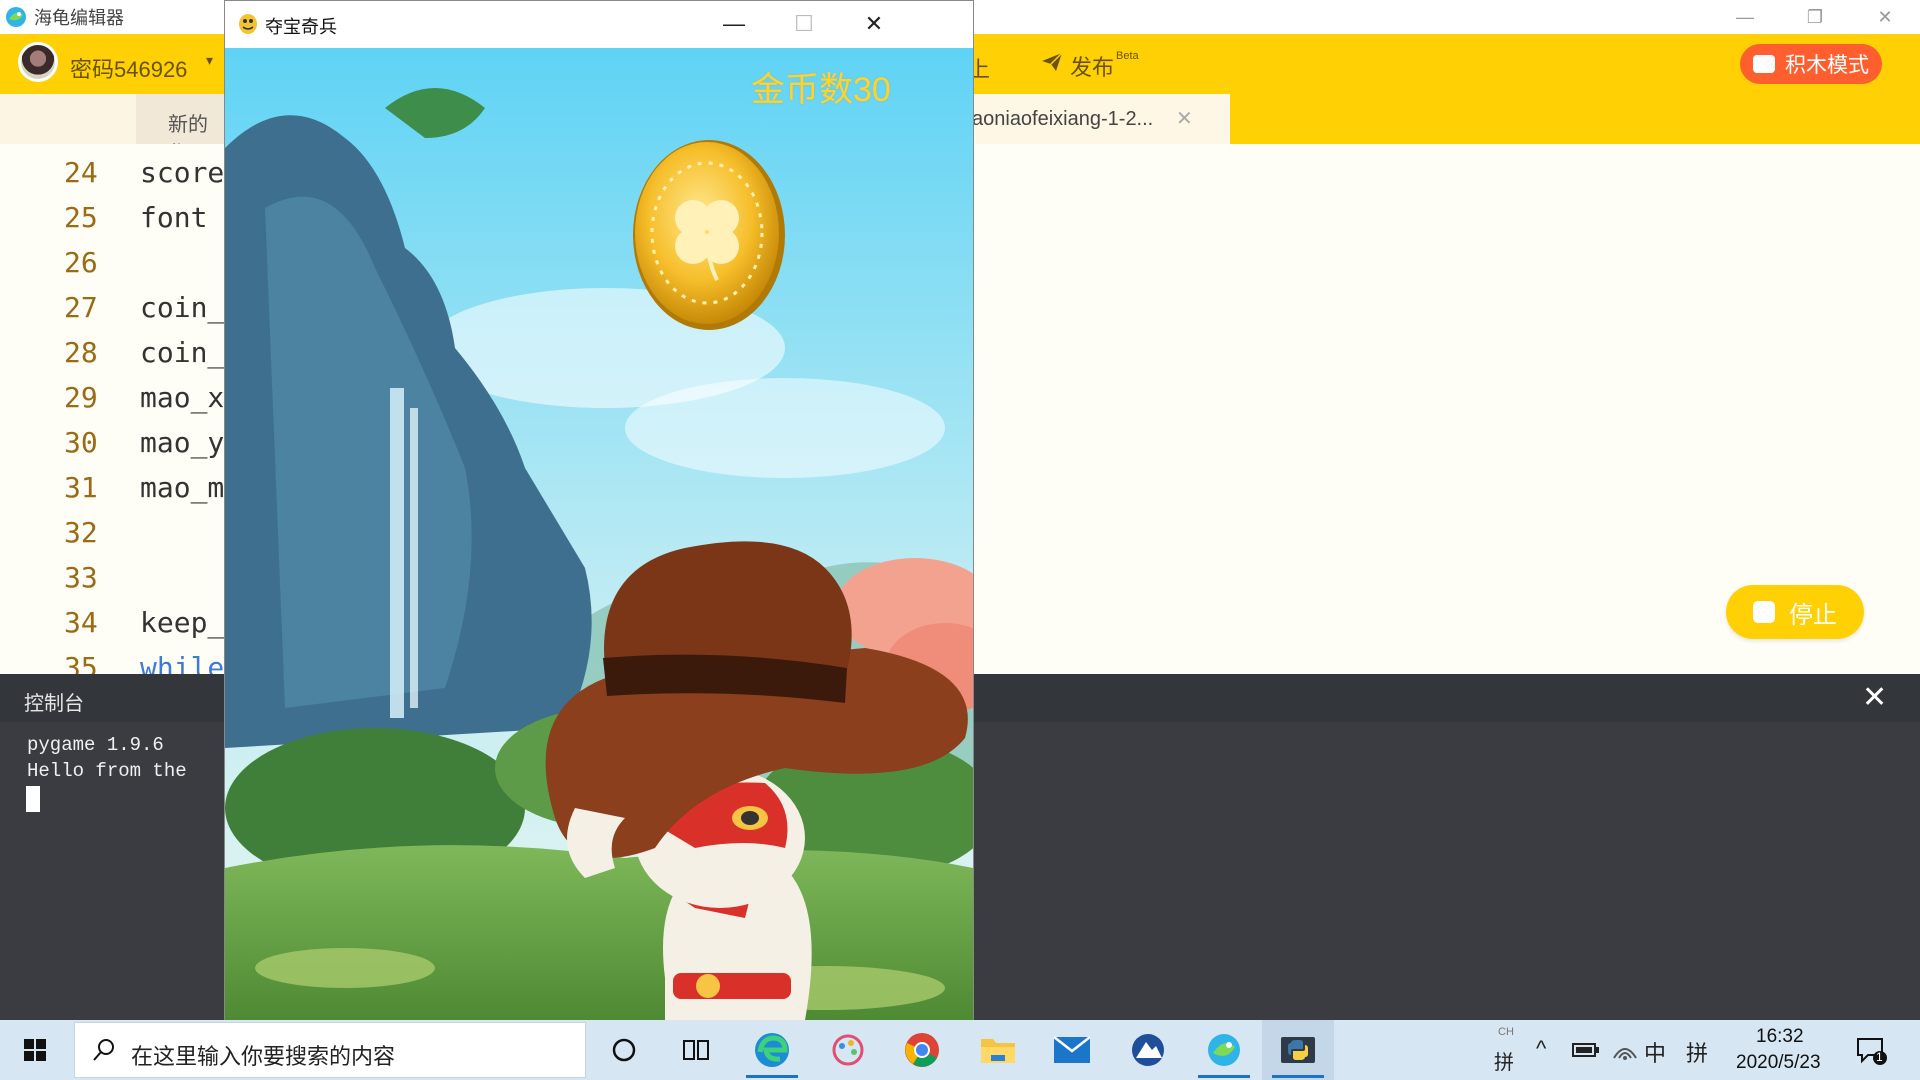 Image resolution: width=1920 pixels, height=1080 pixels. I want to click on line-number: 27, so click(81, 307).